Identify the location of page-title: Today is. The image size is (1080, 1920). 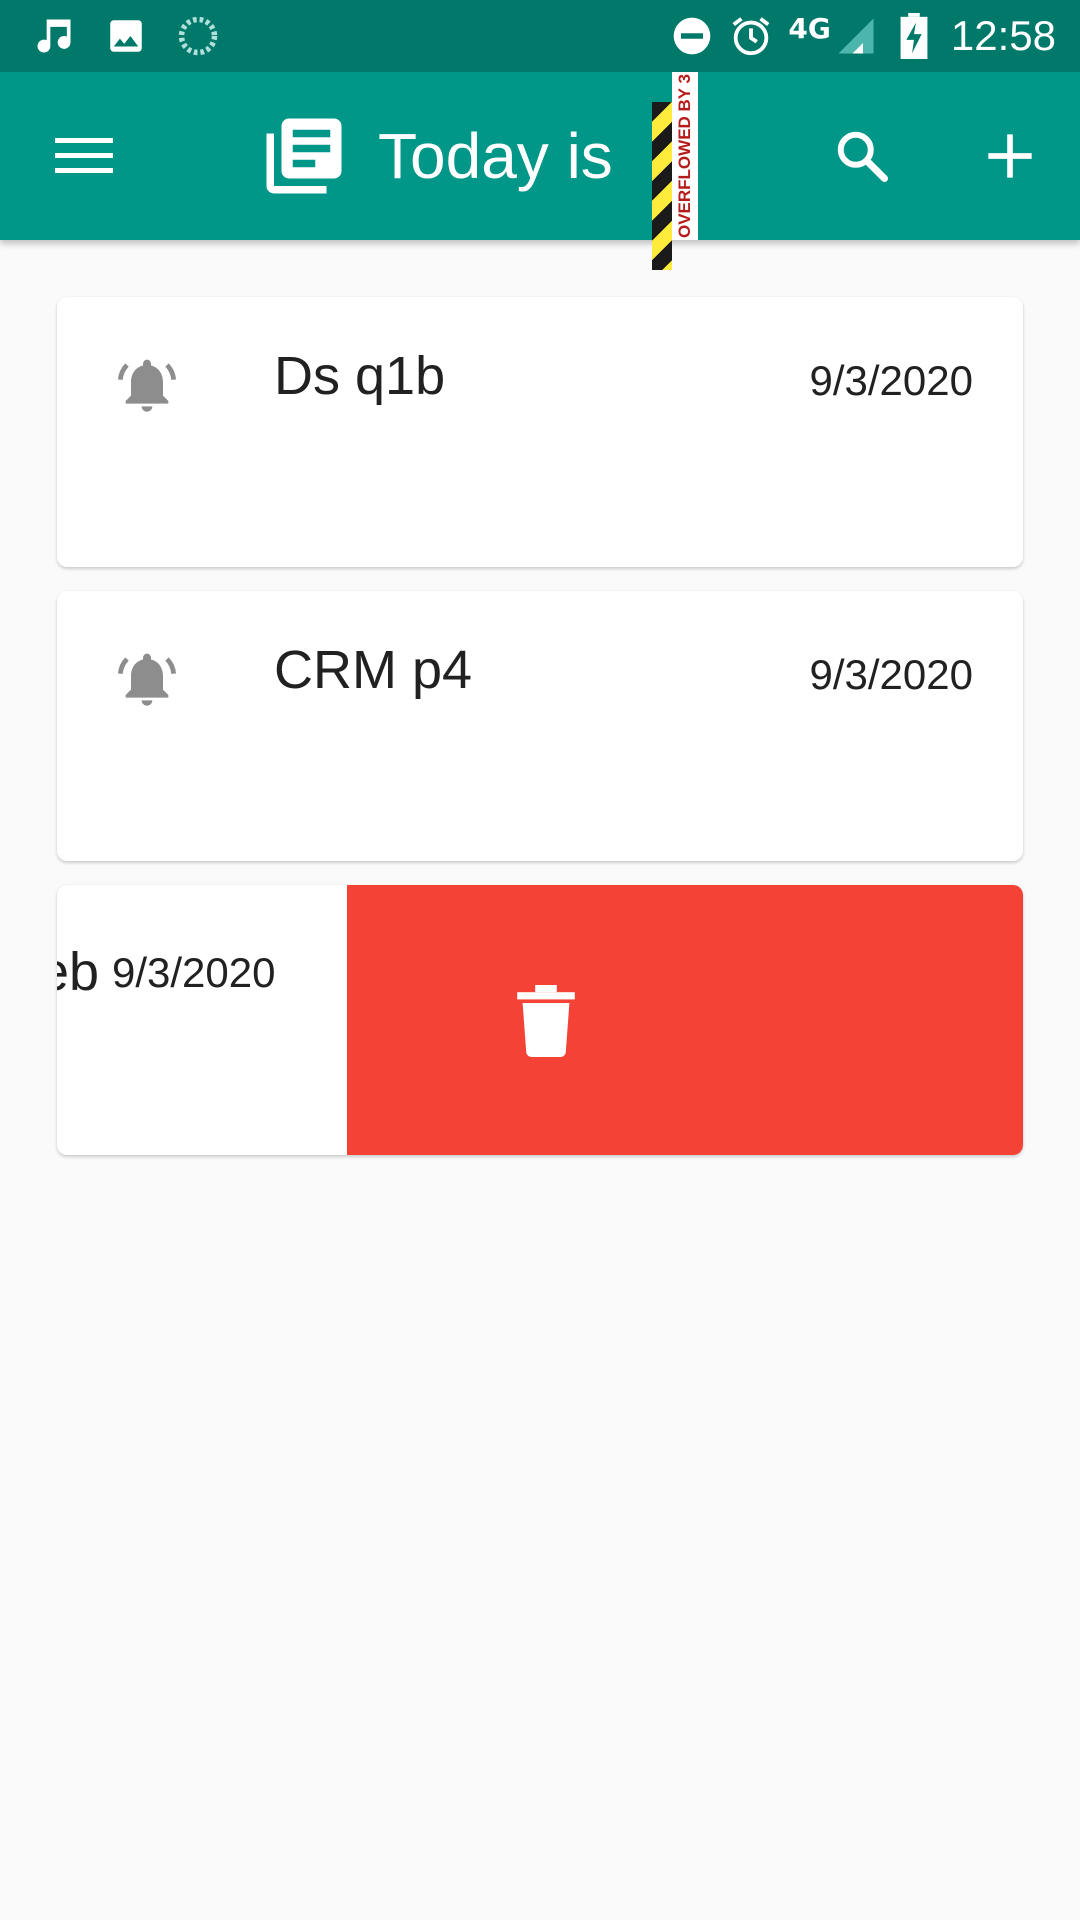
(495, 156).